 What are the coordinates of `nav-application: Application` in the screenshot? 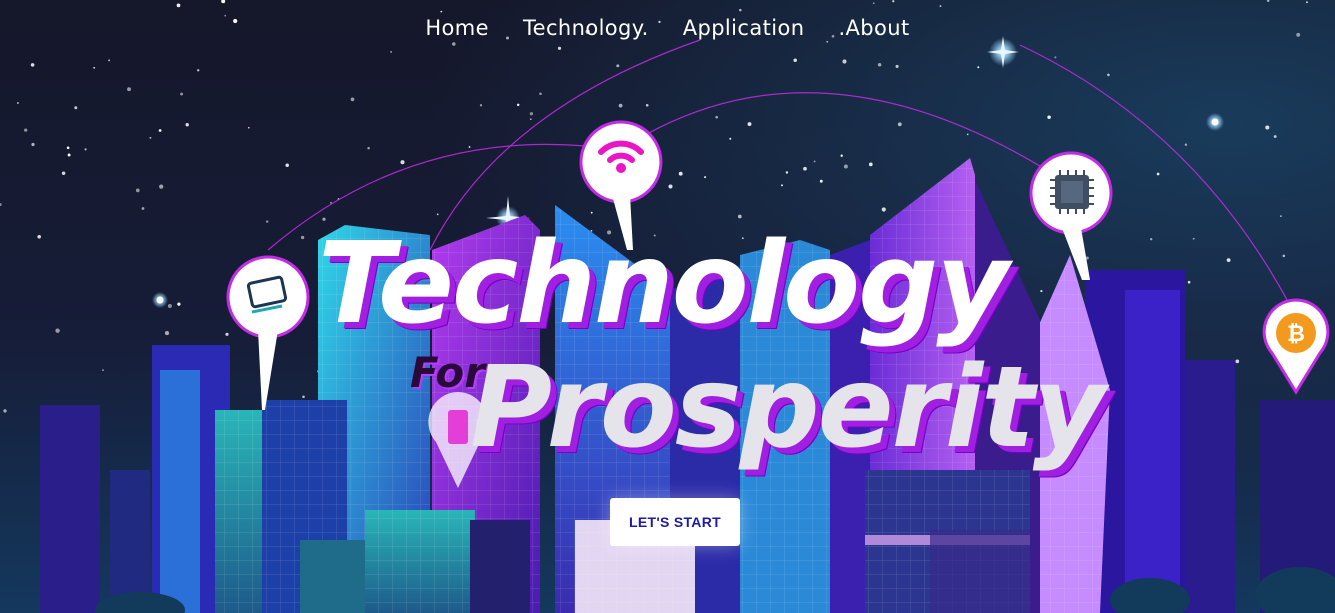 It's located at (744, 28).